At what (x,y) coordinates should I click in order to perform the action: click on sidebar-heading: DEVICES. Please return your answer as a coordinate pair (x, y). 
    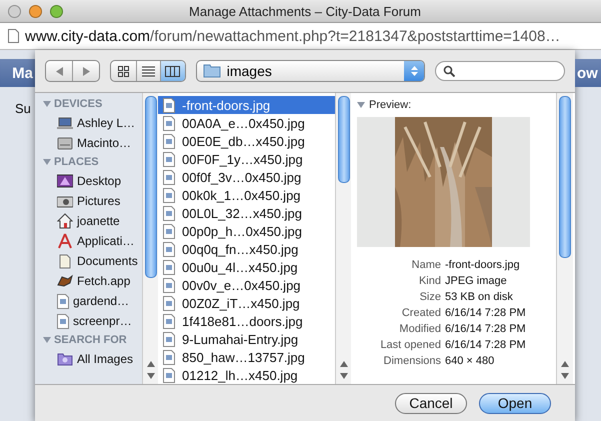
    Looking at the image, I should click on (78, 104).